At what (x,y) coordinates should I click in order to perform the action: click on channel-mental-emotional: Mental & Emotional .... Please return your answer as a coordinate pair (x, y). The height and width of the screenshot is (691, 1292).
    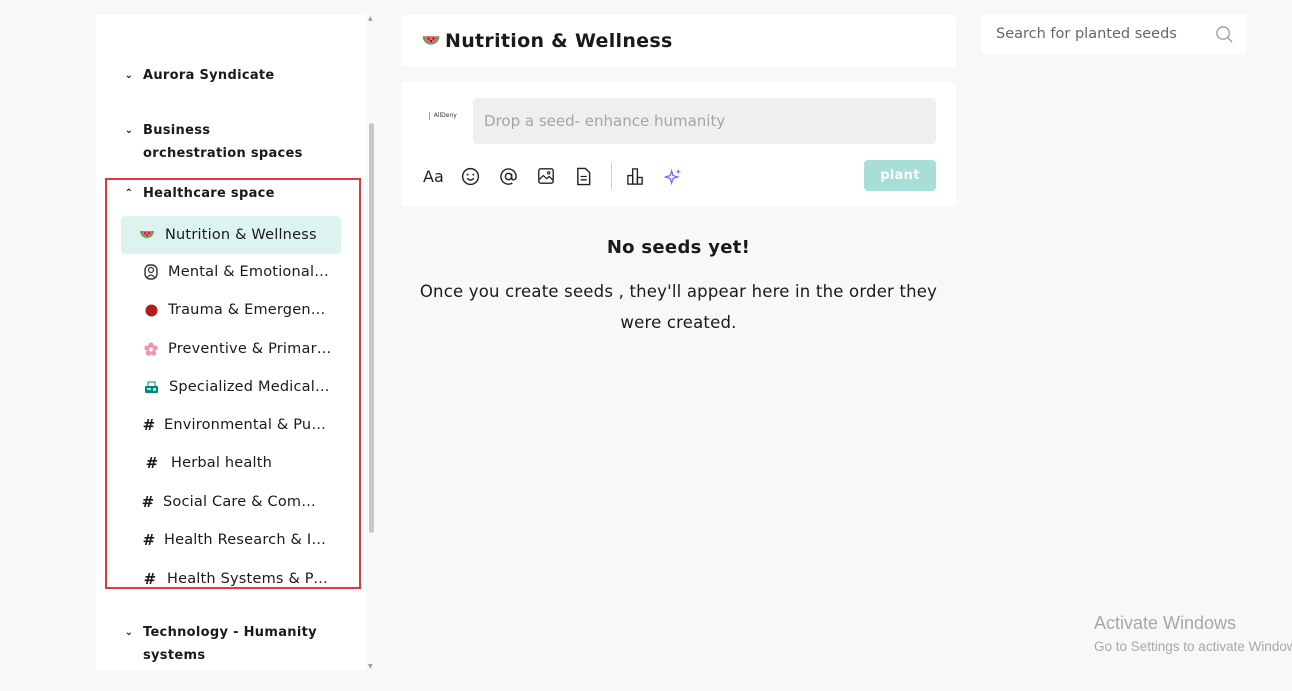
    Looking at the image, I should click on (231, 272).